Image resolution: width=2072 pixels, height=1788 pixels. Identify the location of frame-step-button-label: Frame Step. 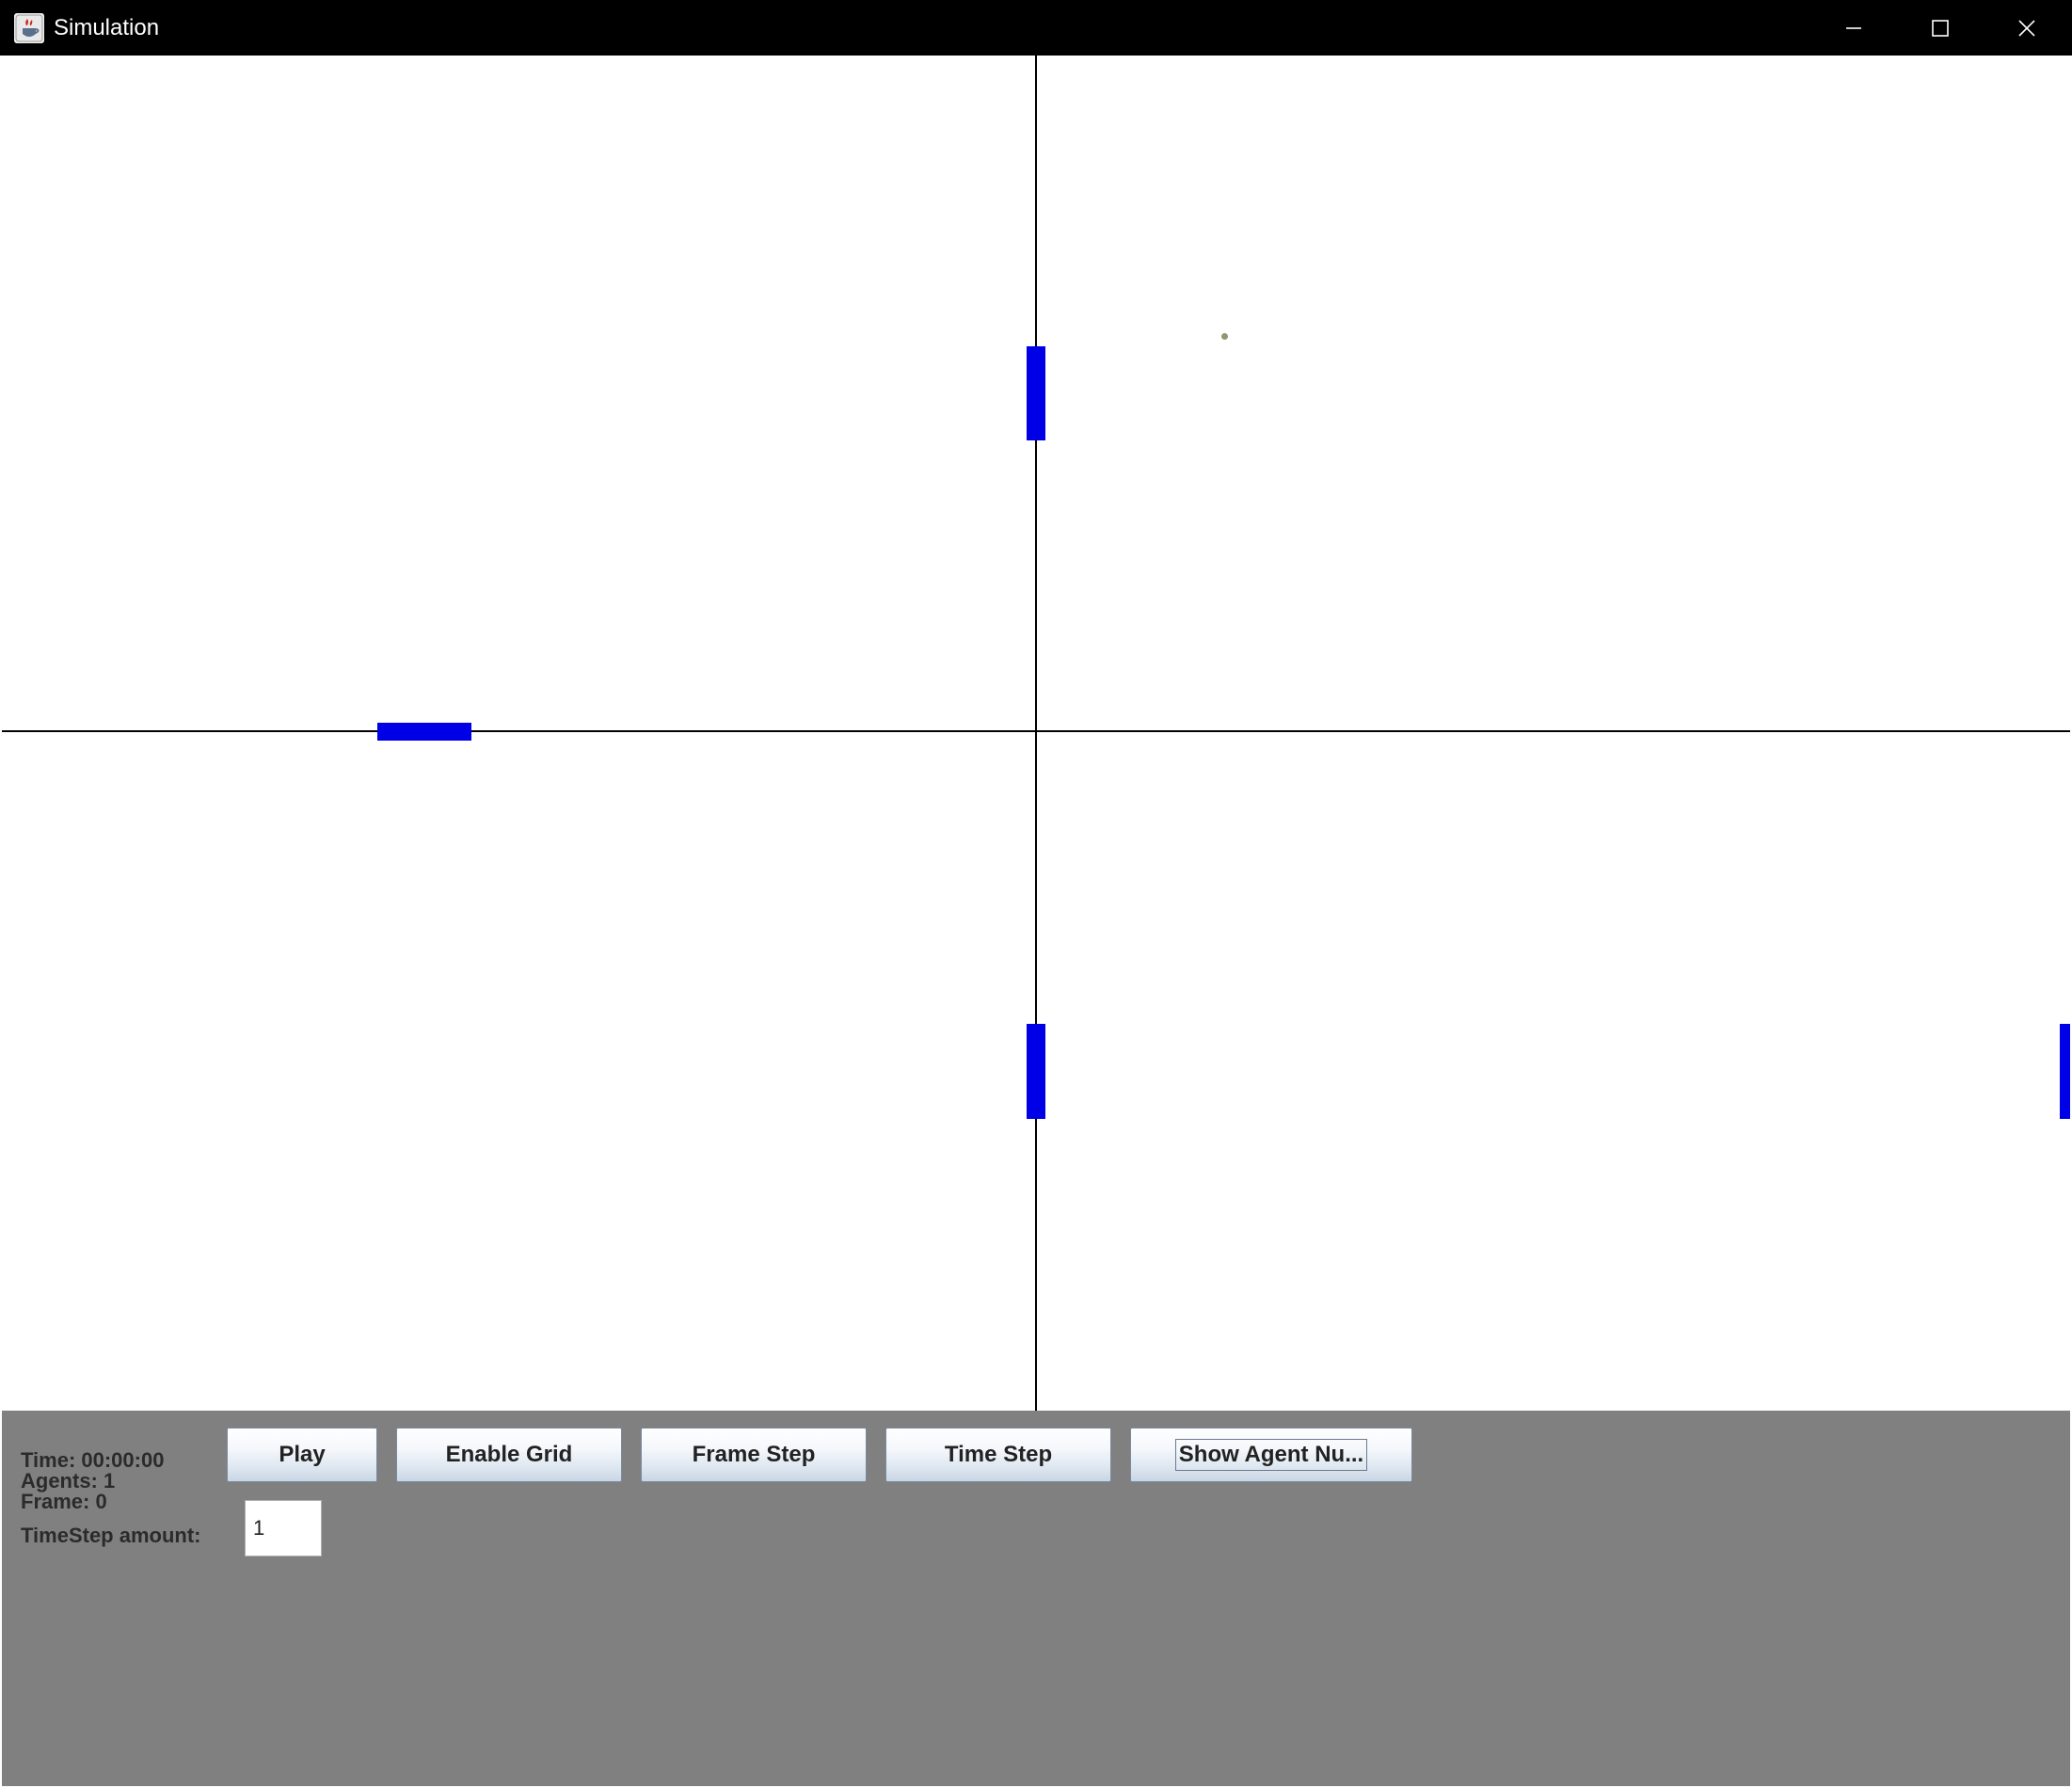
(754, 1454).